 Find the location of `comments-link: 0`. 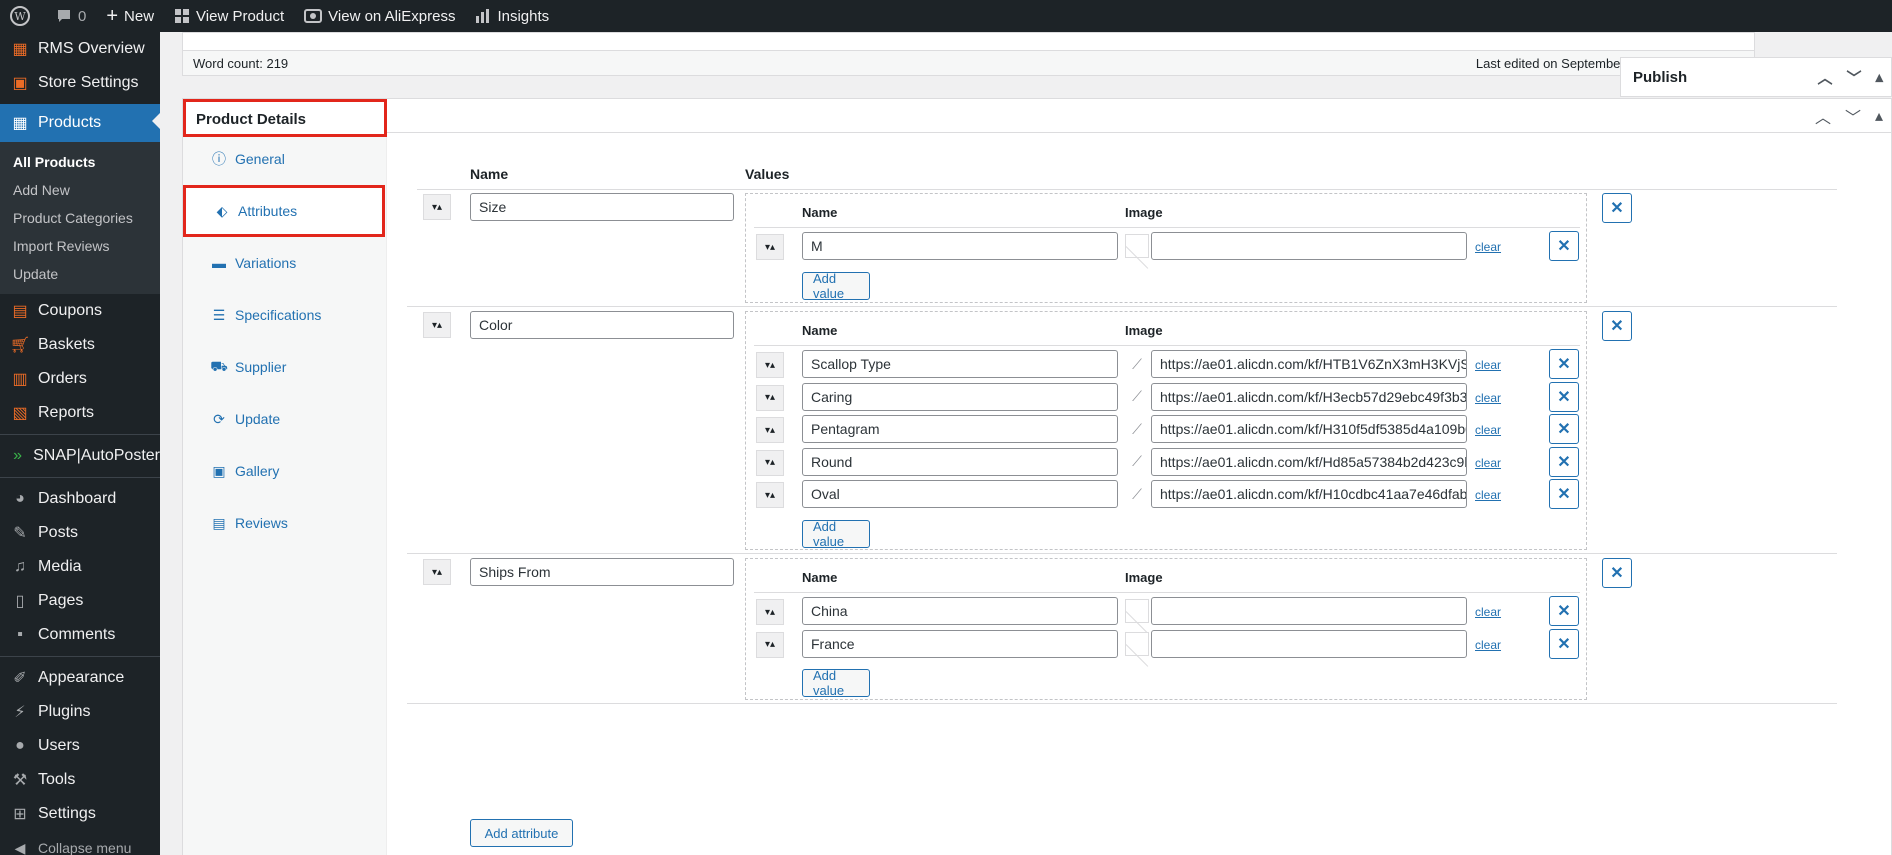

comments-link: 0 is located at coordinates (71, 16).